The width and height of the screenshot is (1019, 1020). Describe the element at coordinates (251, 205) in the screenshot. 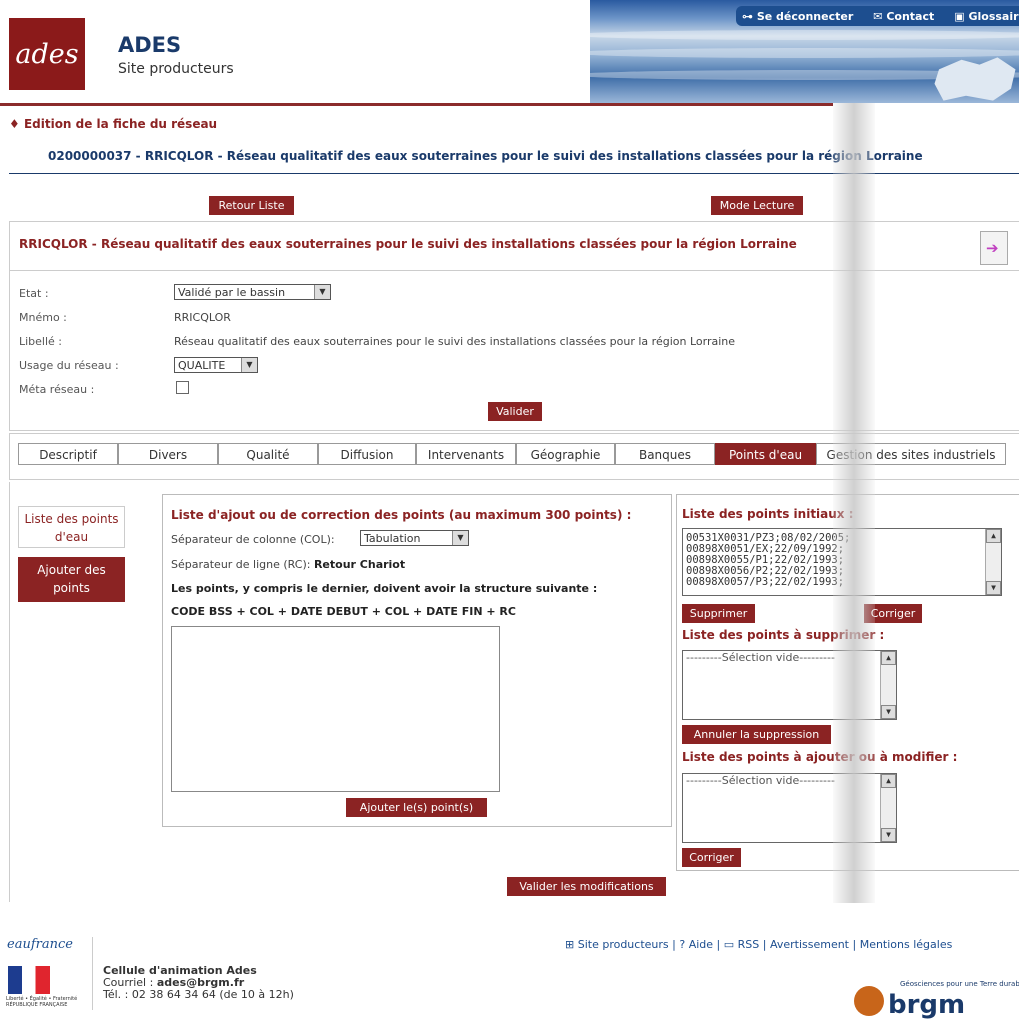

I see `back-to-list-button: Retour Liste` at that location.